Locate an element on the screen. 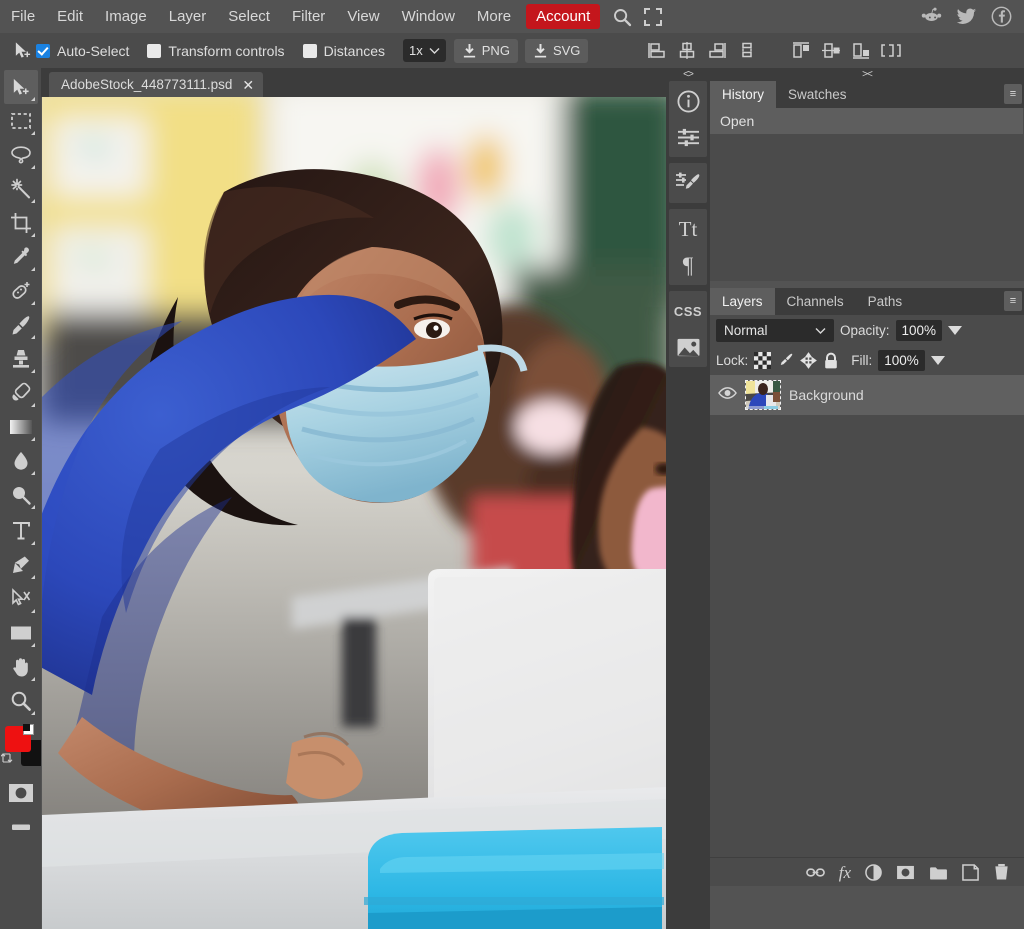  layer-visibility-icon is located at coordinates (727, 395).